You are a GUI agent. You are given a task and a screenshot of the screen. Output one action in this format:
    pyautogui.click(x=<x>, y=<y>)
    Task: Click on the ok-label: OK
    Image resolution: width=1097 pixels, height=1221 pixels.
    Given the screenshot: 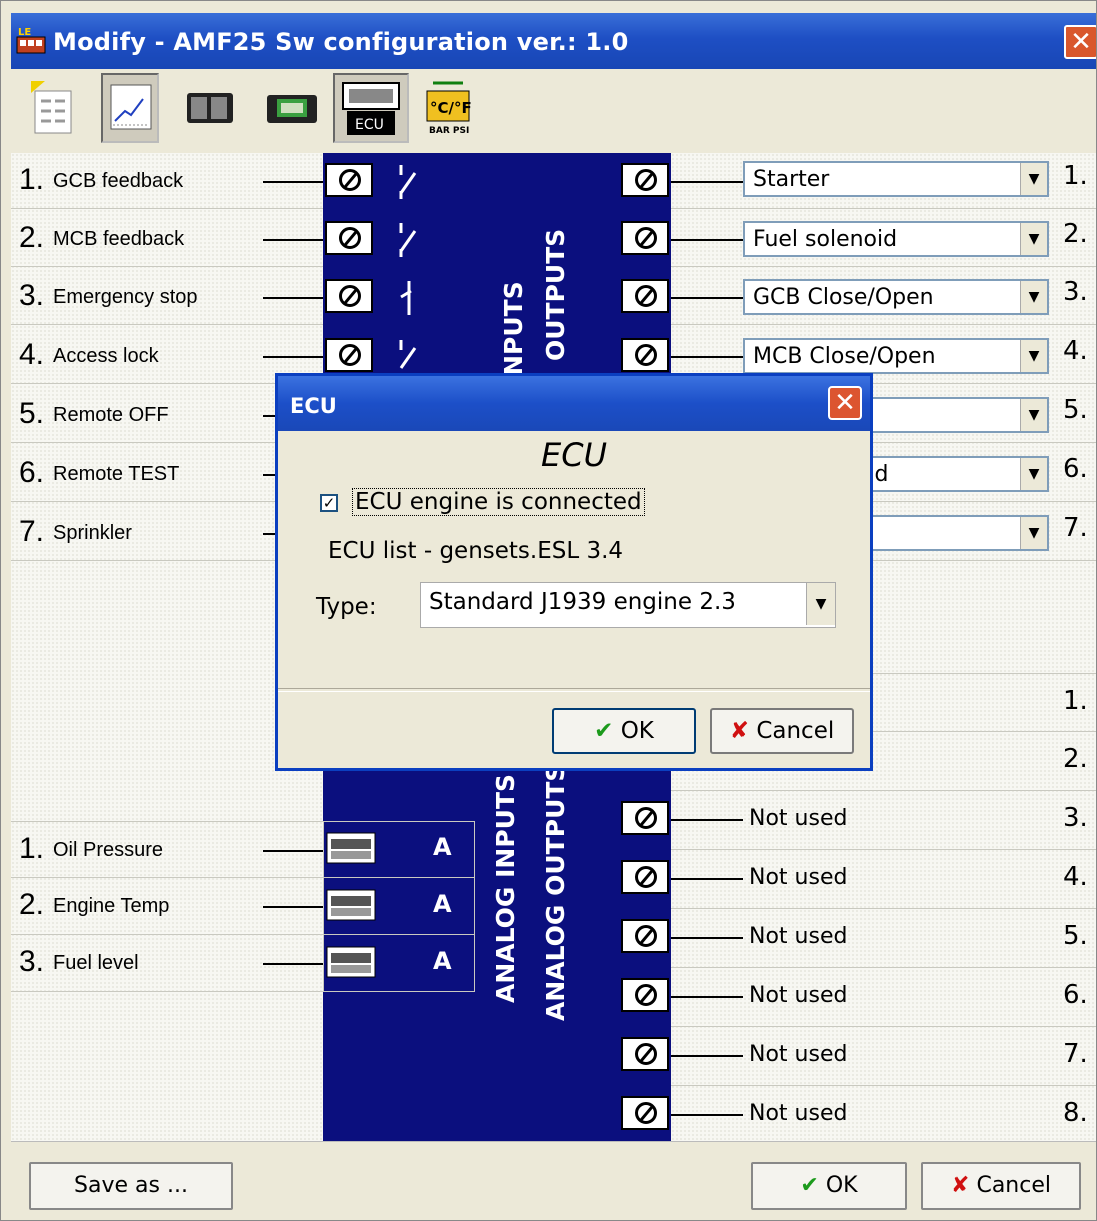 What is the action you would take?
    pyautogui.click(x=637, y=731)
    